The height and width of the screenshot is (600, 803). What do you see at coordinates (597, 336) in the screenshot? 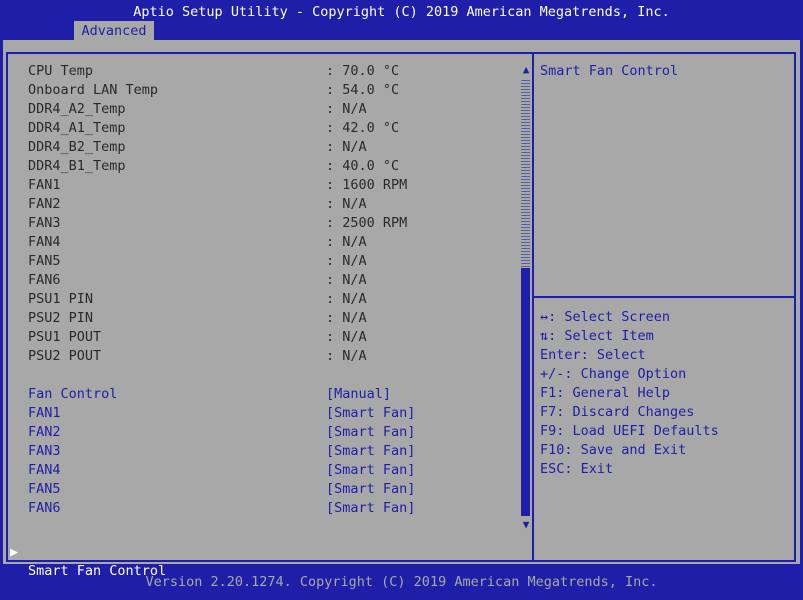
I see `key-help-item: ⇅: Select Item` at bounding box center [597, 336].